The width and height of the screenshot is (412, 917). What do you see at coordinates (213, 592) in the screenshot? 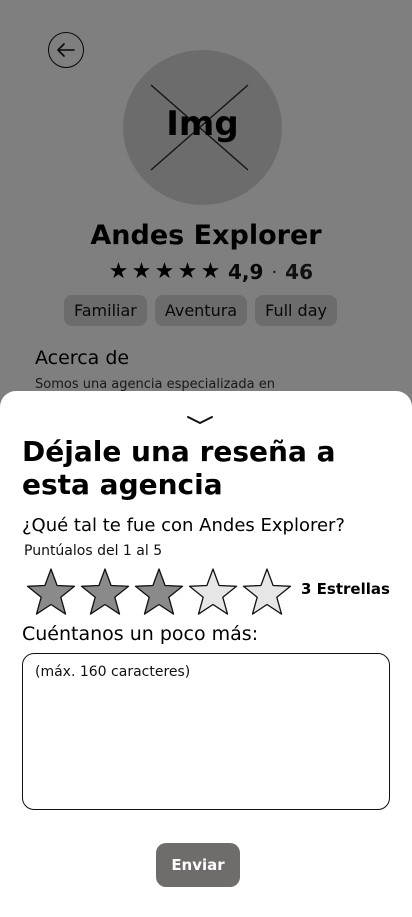
I see `star-4-icon` at bounding box center [213, 592].